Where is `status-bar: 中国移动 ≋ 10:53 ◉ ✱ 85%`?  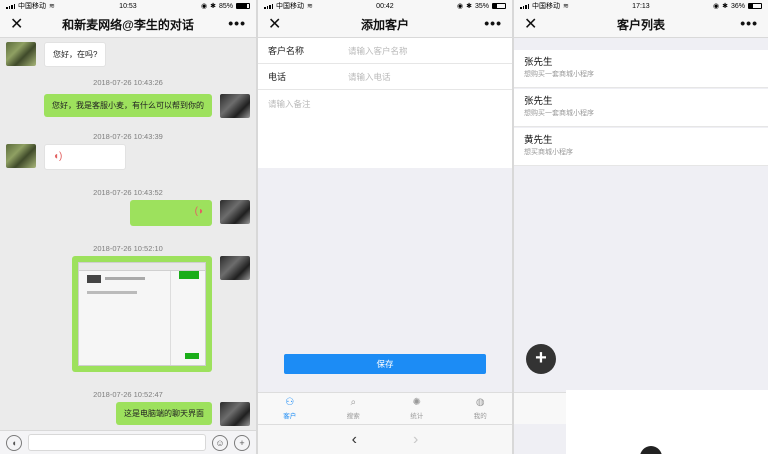
status-bar: 中国移动 ≋ 10:53 ◉ ✱ 85% is located at coordinates (128, 6).